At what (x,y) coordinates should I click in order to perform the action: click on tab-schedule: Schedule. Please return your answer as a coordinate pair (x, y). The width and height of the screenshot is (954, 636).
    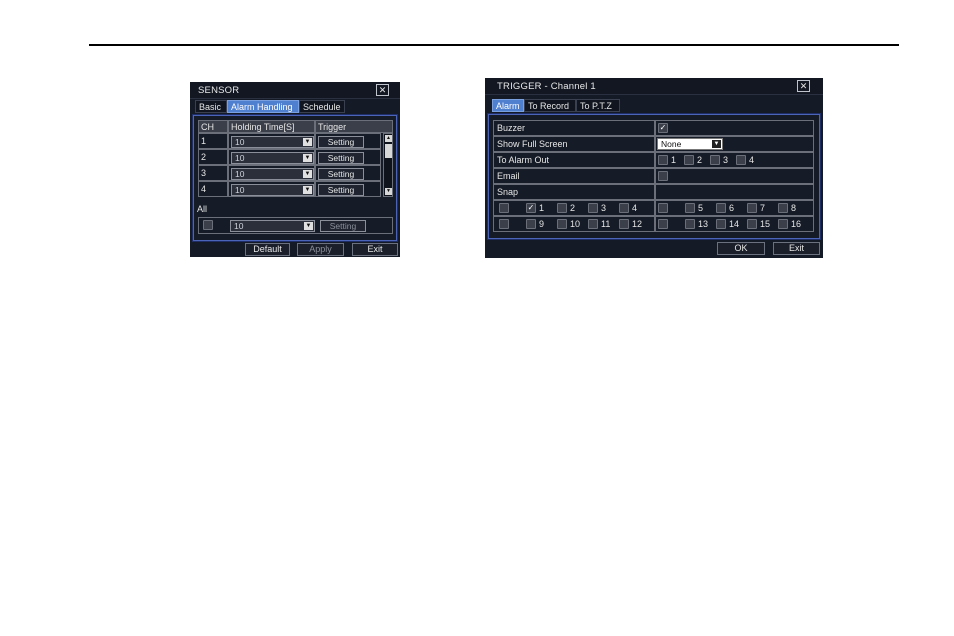
    Looking at the image, I should click on (322, 106).